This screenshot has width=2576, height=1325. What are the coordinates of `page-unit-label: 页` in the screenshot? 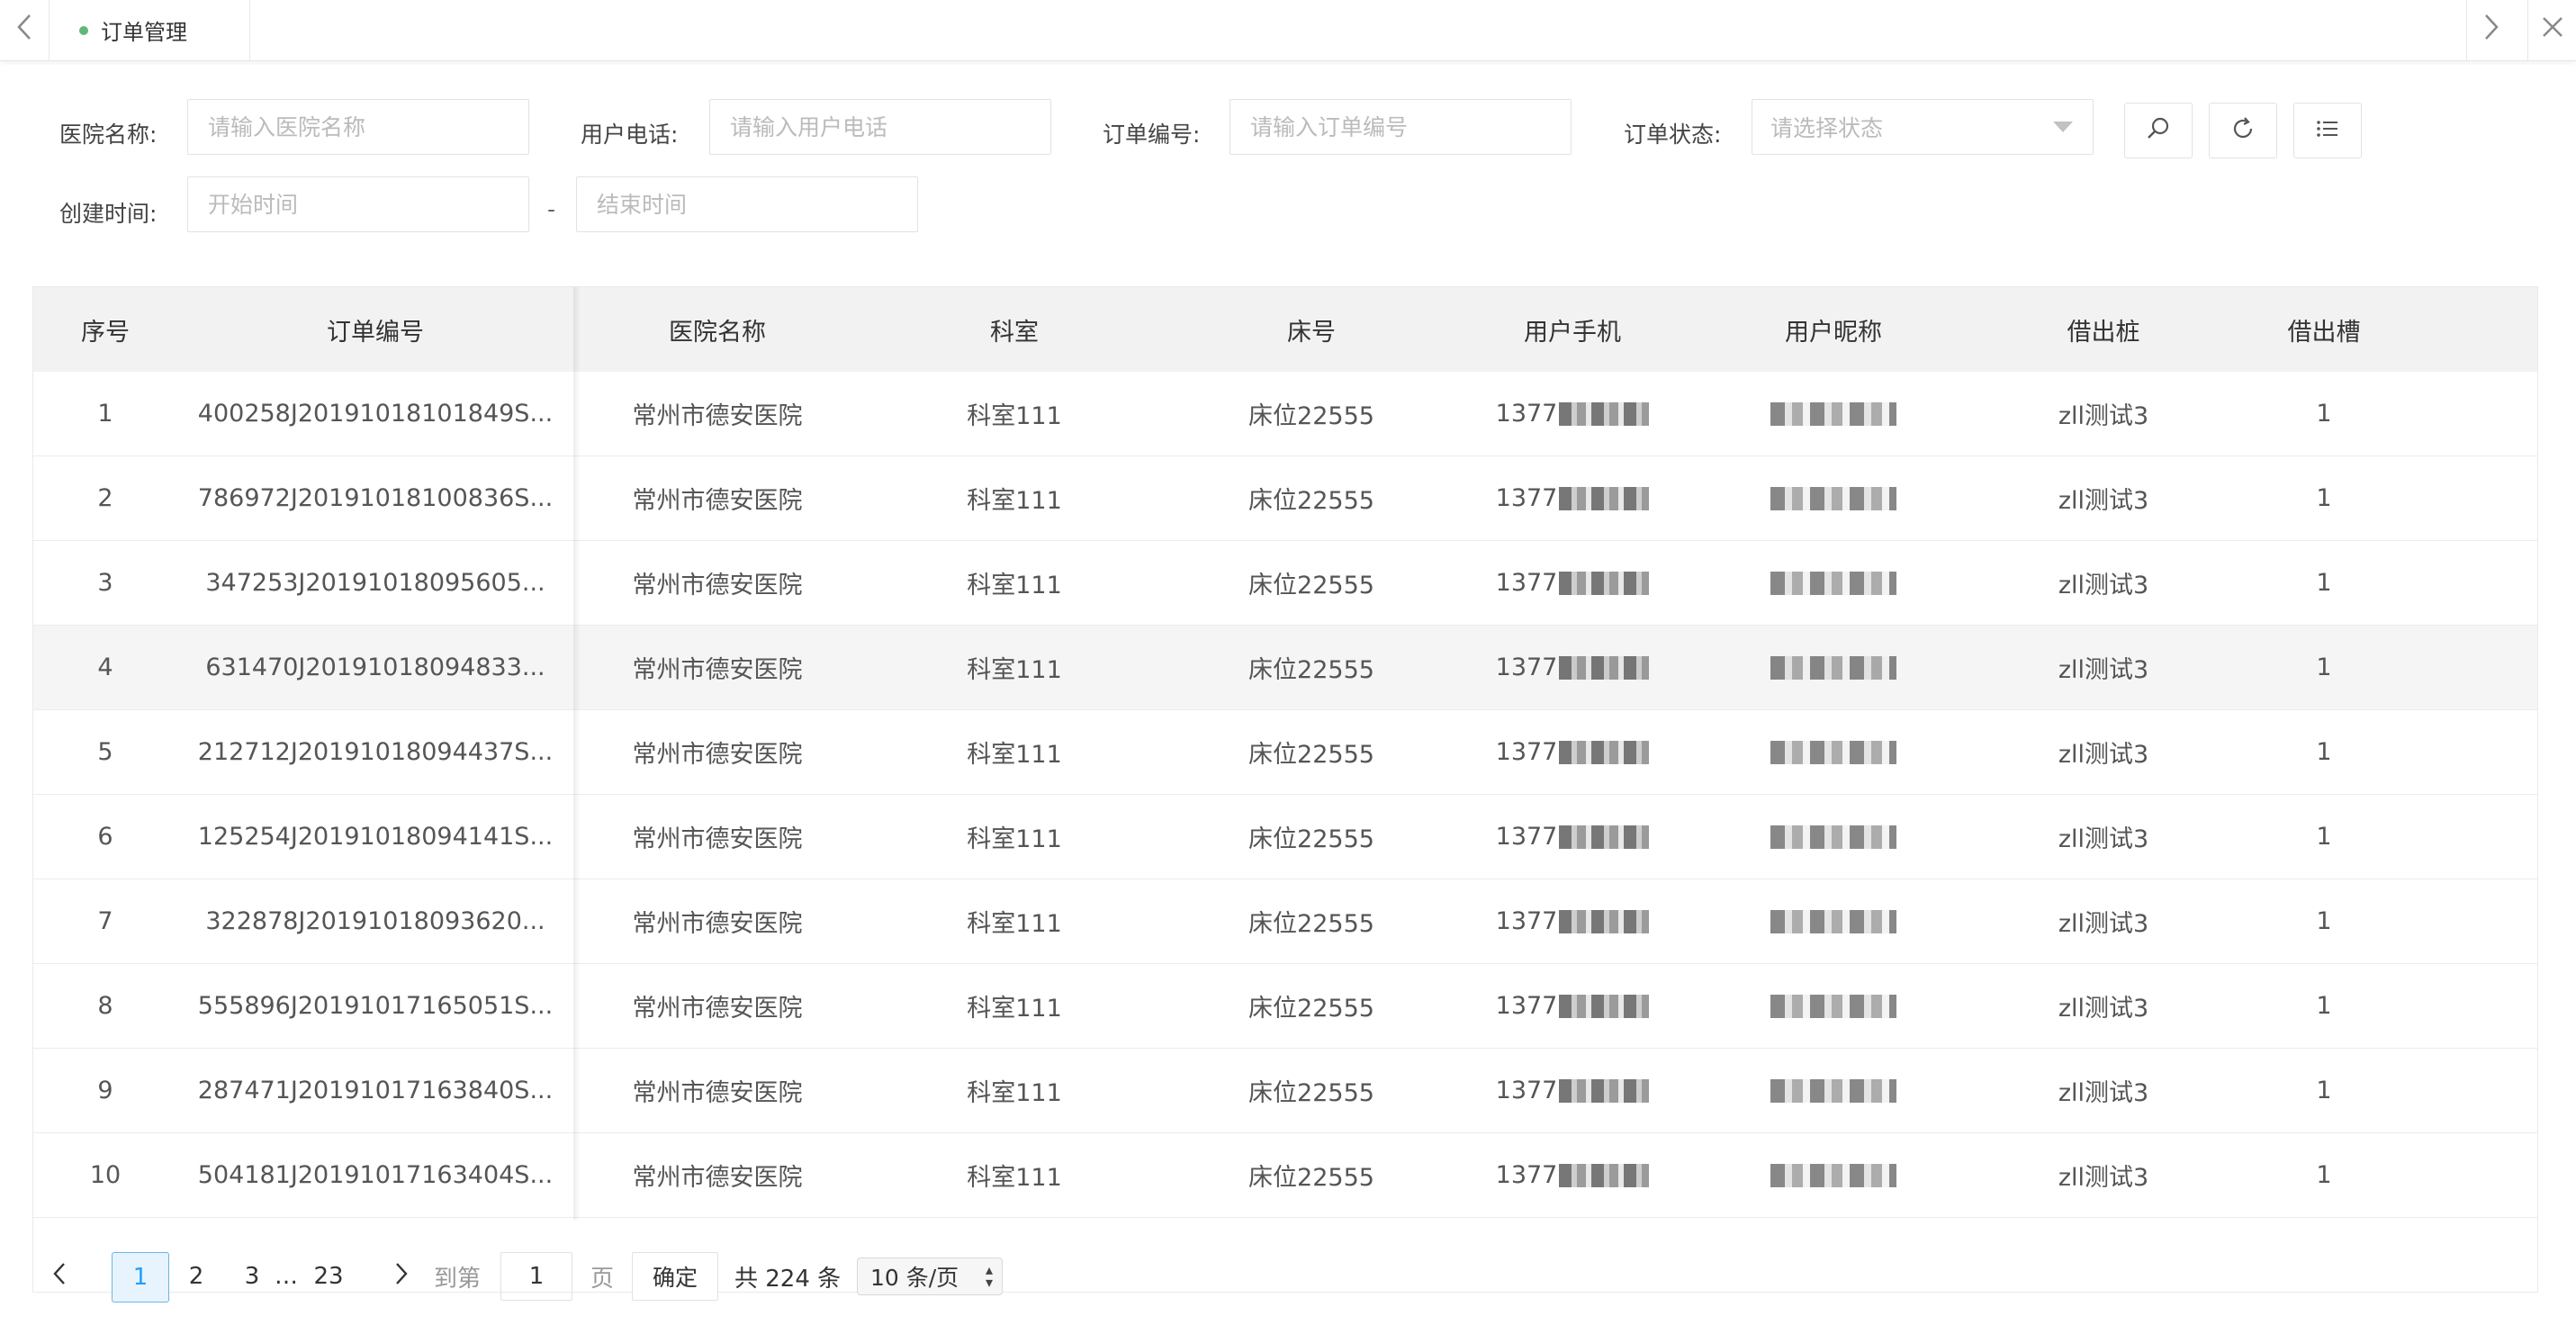 It's located at (602, 1279).